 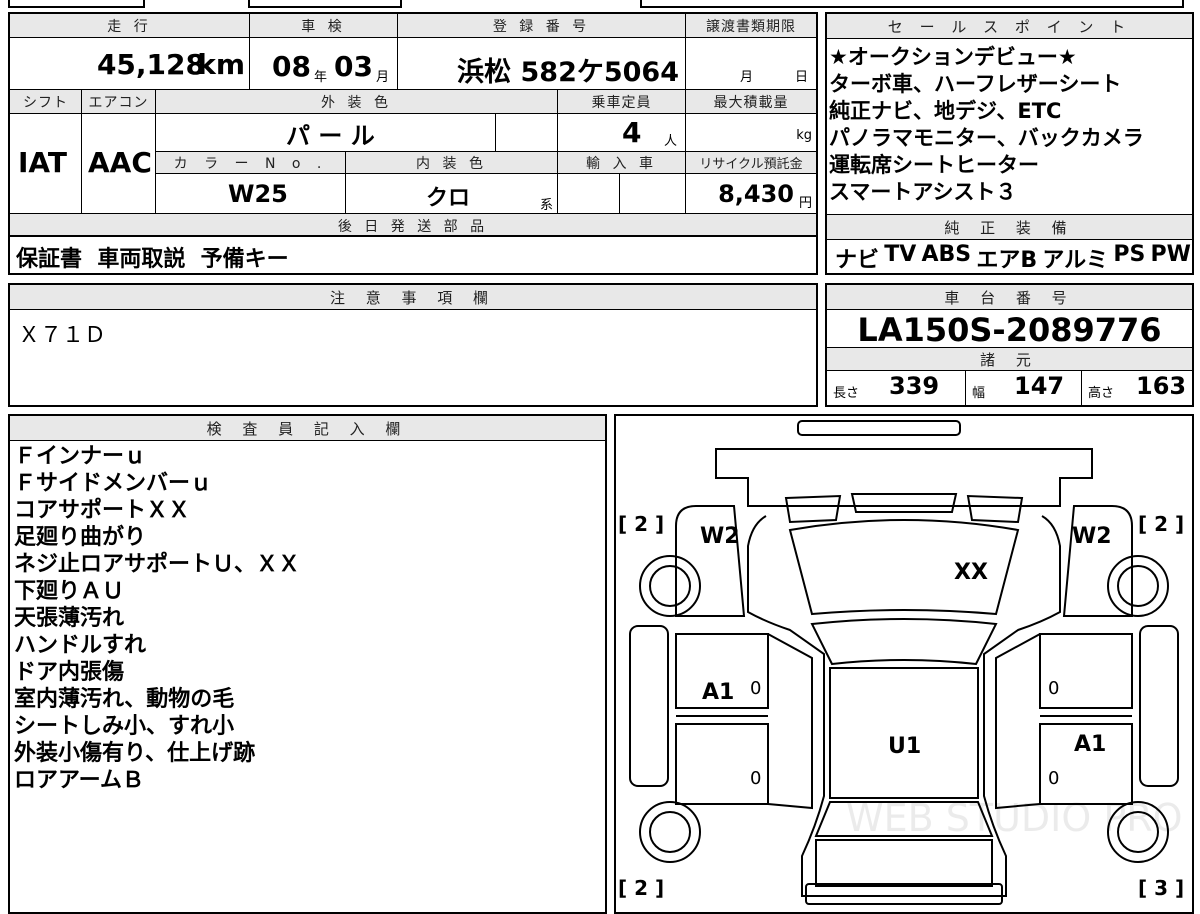 What do you see at coordinates (80, 645) in the screenshot?
I see `inspector-line: ハンドルすれ` at bounding box center [80, 645].